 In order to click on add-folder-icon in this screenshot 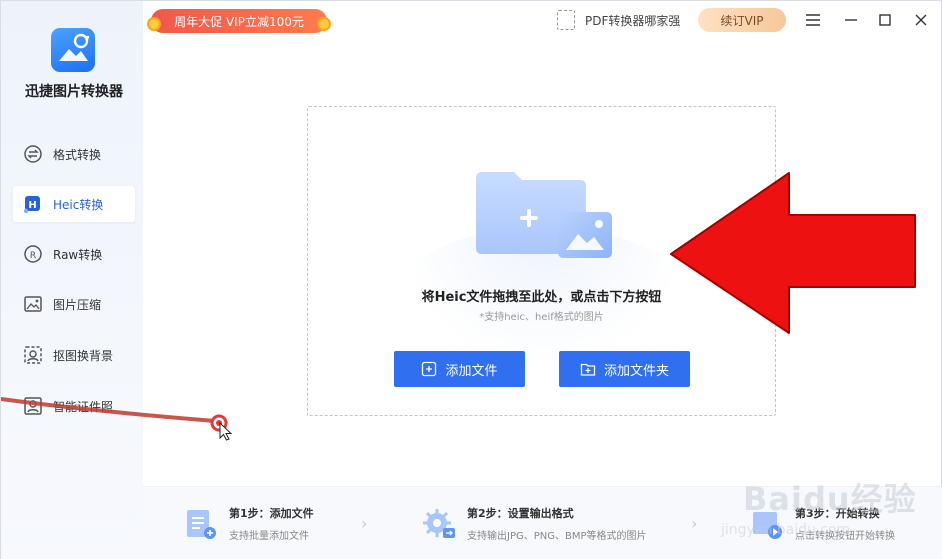, I will do `click(588, 369)`.